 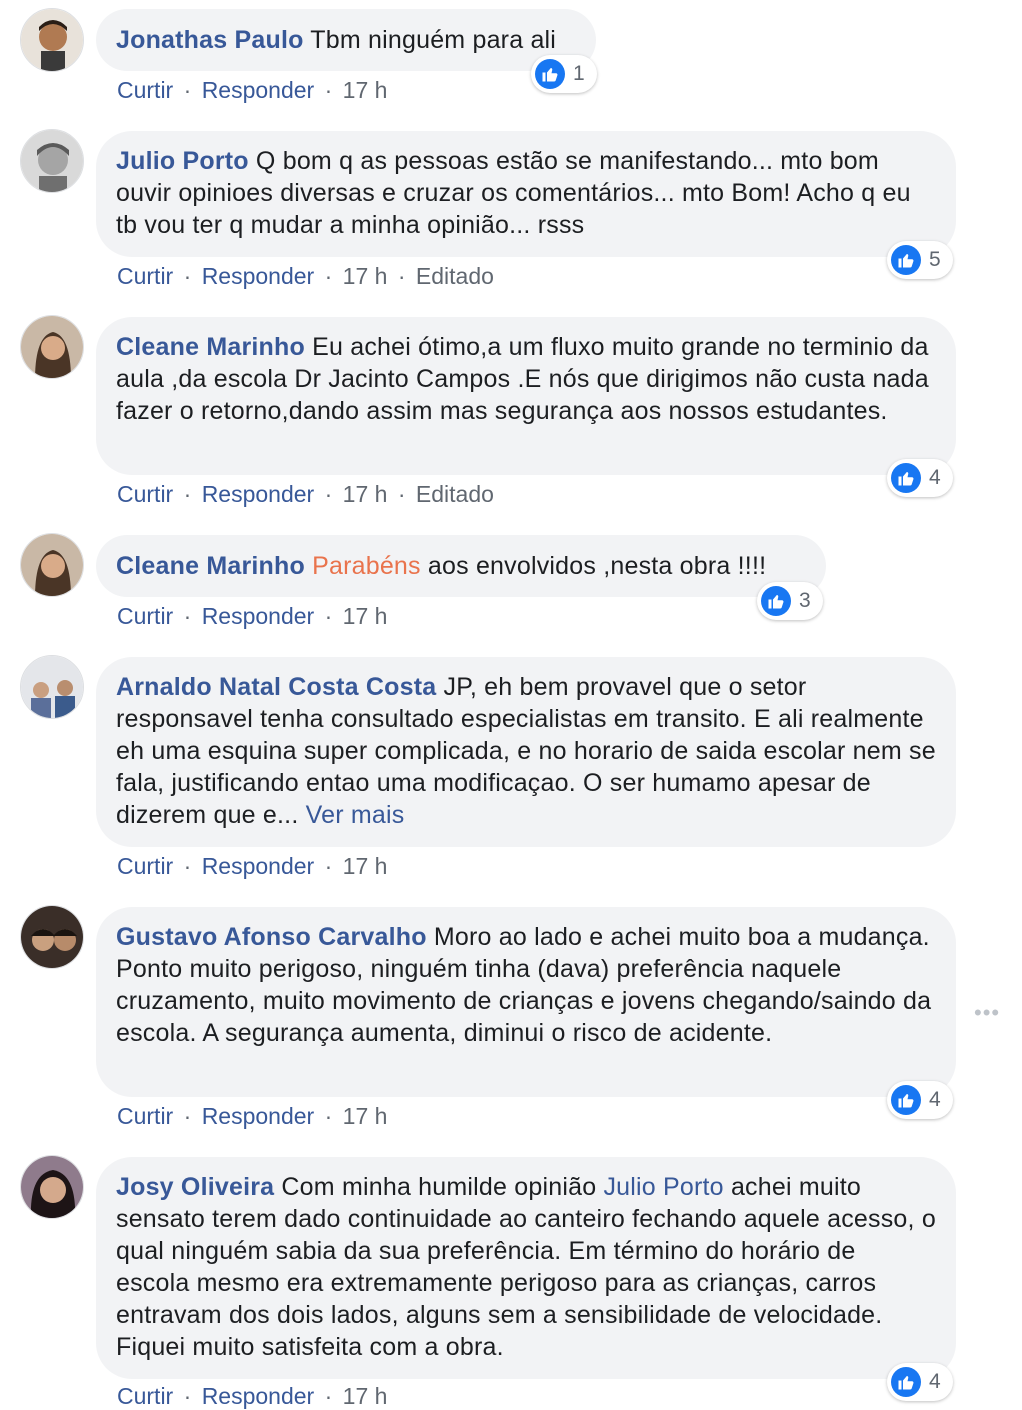 I want to click on comment-author: Gustavo Afonso Carvalho, so click(x=271, y=937).